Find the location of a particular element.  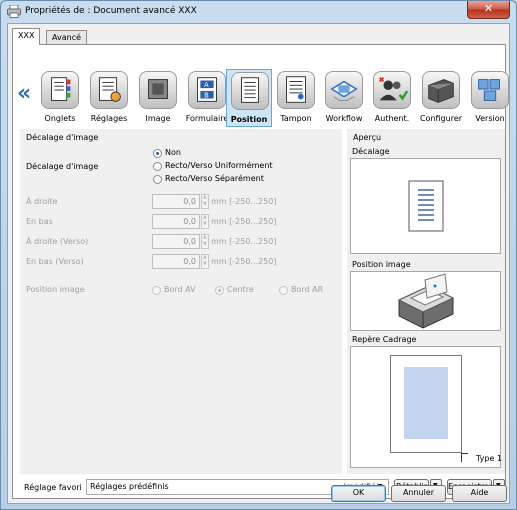

svg-text: A is located at coordinates (206, 85).